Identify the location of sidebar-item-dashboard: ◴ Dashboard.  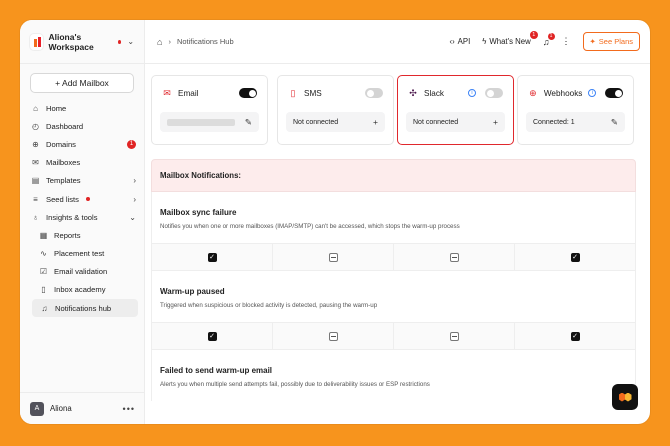
(82, 126).